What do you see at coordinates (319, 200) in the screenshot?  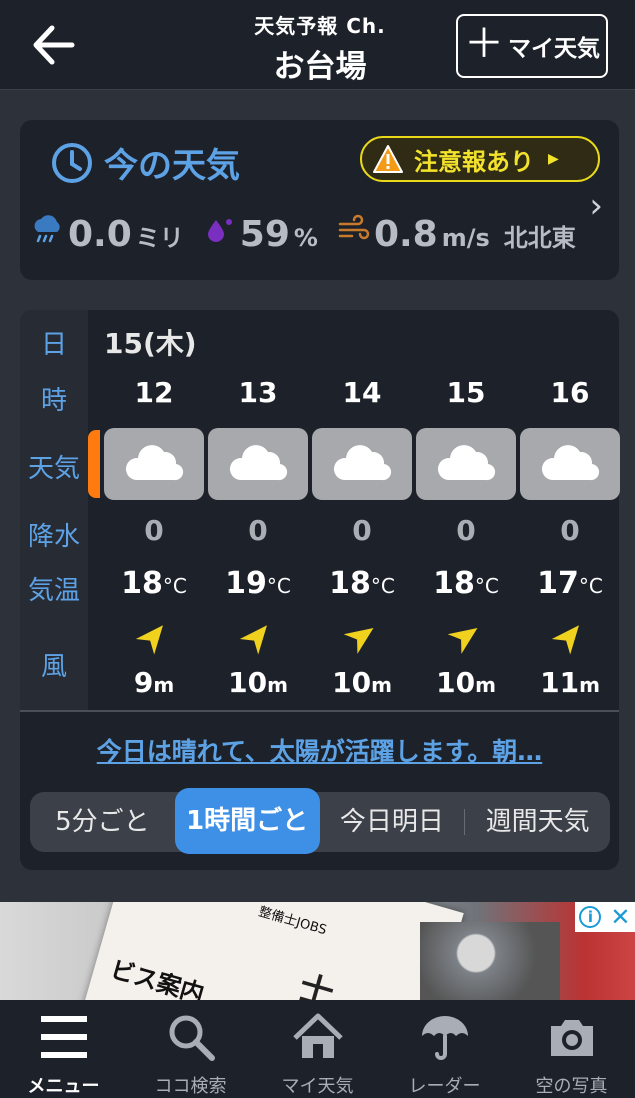 I see `current-weather-card: 今の天気 注意報あり ▶ › 0.0 ミリ 59 % 0.8 m/s 北北東` at bounding box center [319, 200].